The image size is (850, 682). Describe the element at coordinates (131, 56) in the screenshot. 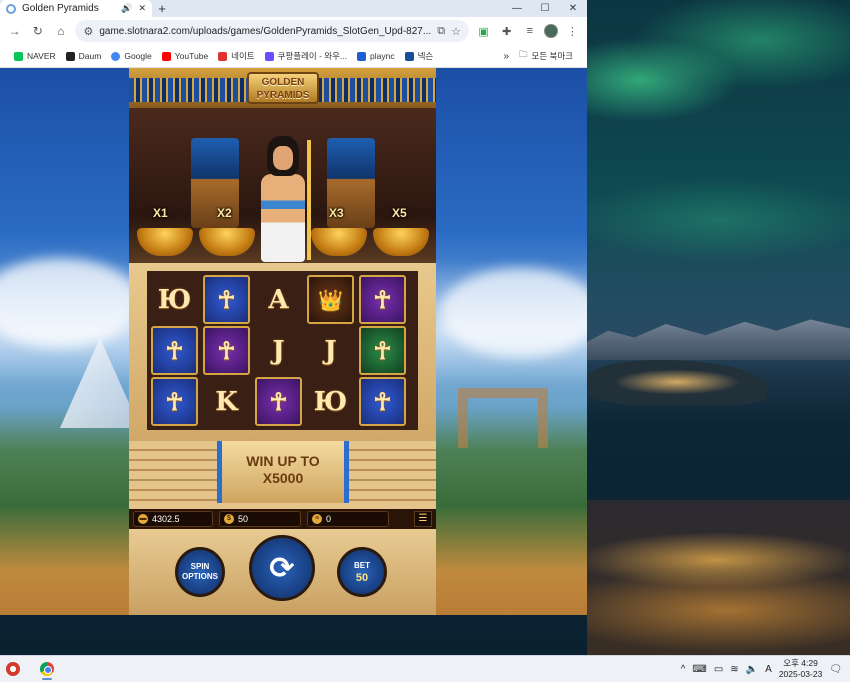

I see `bookmark-google: Google` at that location.